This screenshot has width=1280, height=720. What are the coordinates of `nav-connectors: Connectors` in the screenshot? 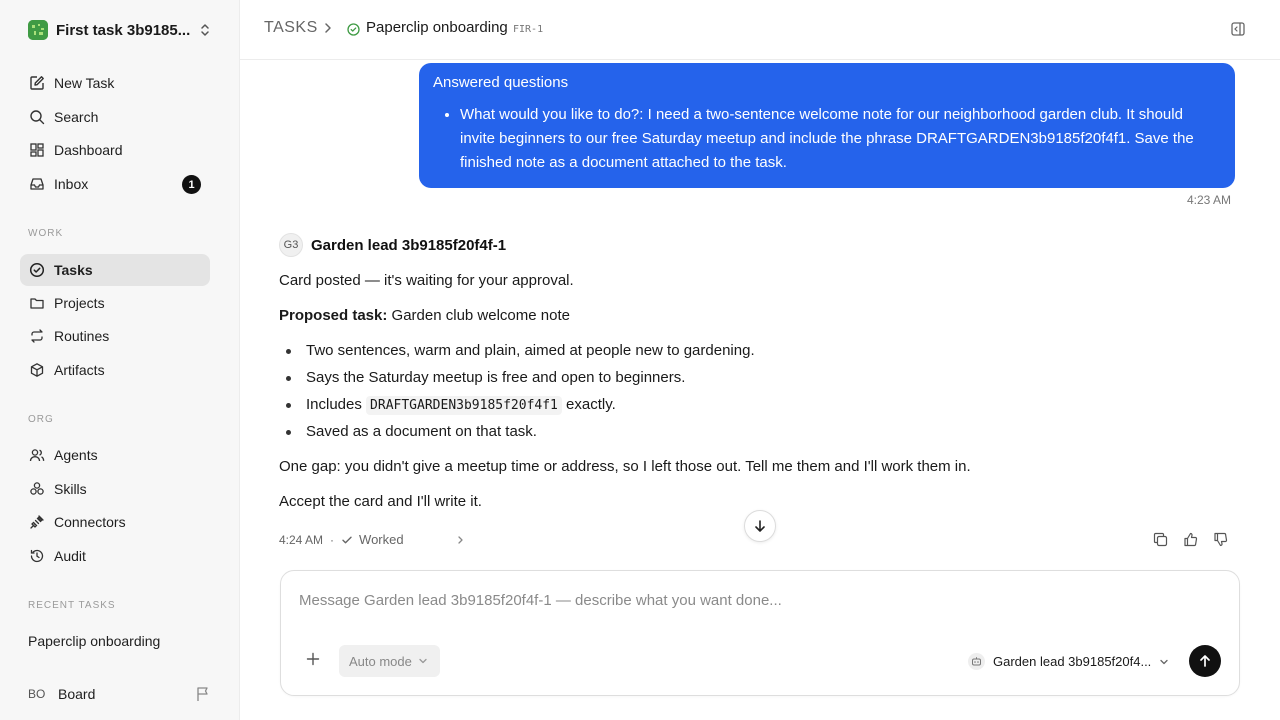 It's located at (115, 522).